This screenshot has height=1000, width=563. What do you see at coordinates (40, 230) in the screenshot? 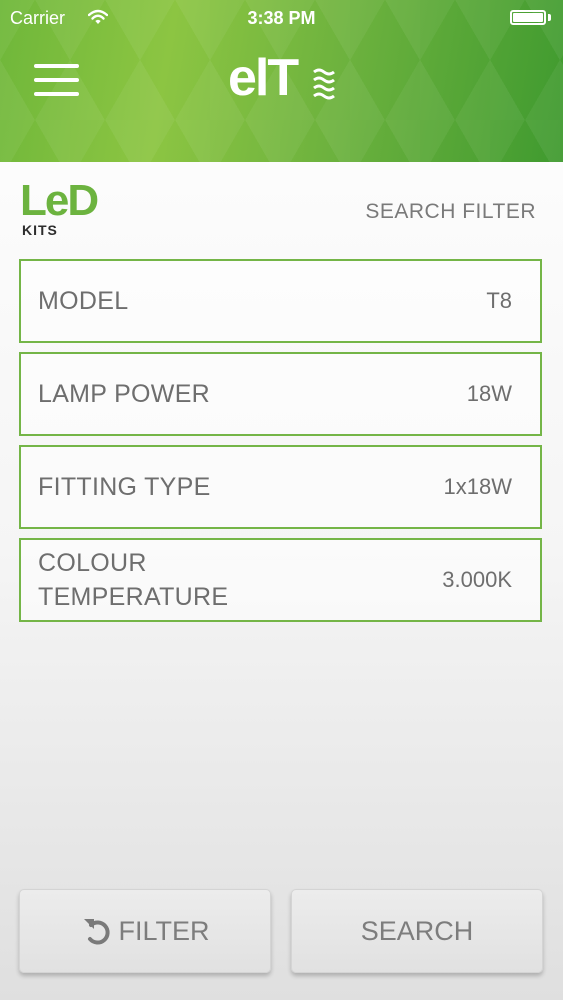
I see `led-logo-kits: KITS` at bounding box center [40, 230].